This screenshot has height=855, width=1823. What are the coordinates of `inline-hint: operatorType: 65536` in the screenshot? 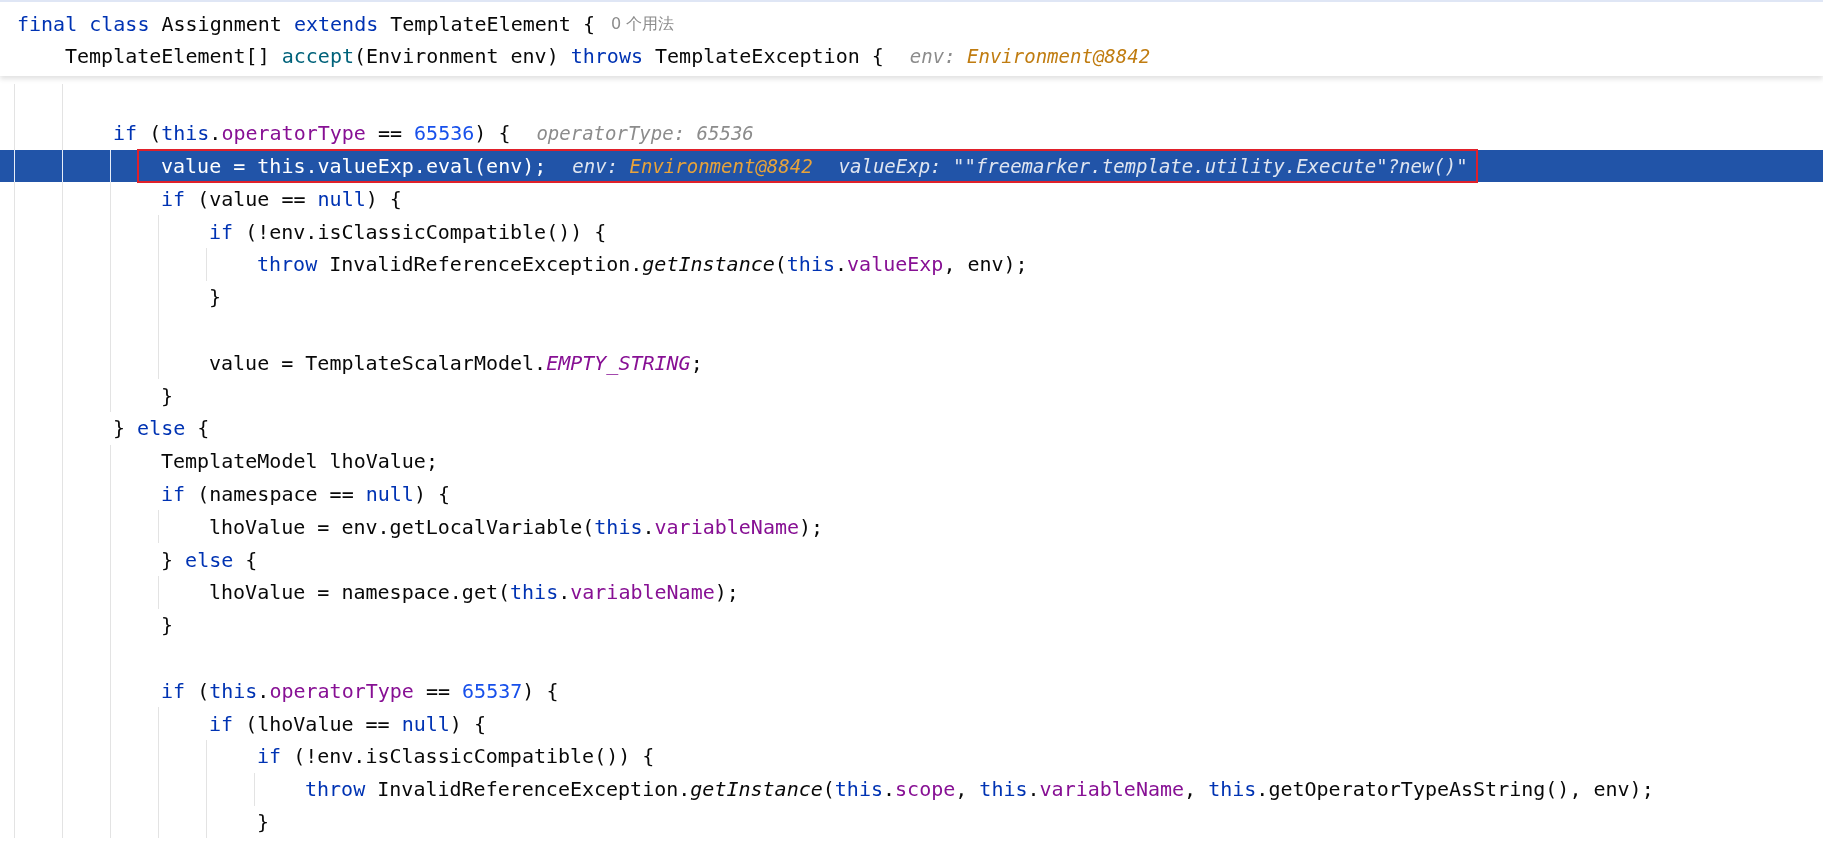 It's located at (645, 133).